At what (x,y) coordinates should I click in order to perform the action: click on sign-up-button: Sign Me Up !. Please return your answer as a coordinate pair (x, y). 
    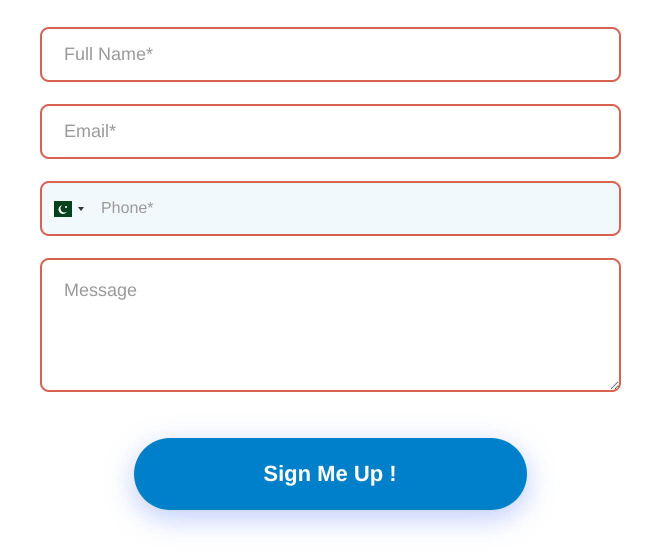
    Looking at the image, I should click on (330, 474).